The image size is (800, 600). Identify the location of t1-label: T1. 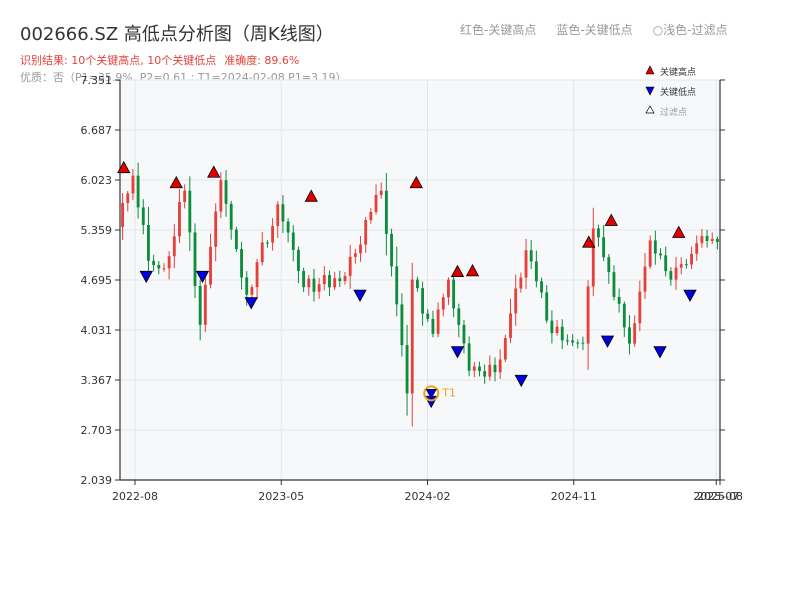
(448, 392).